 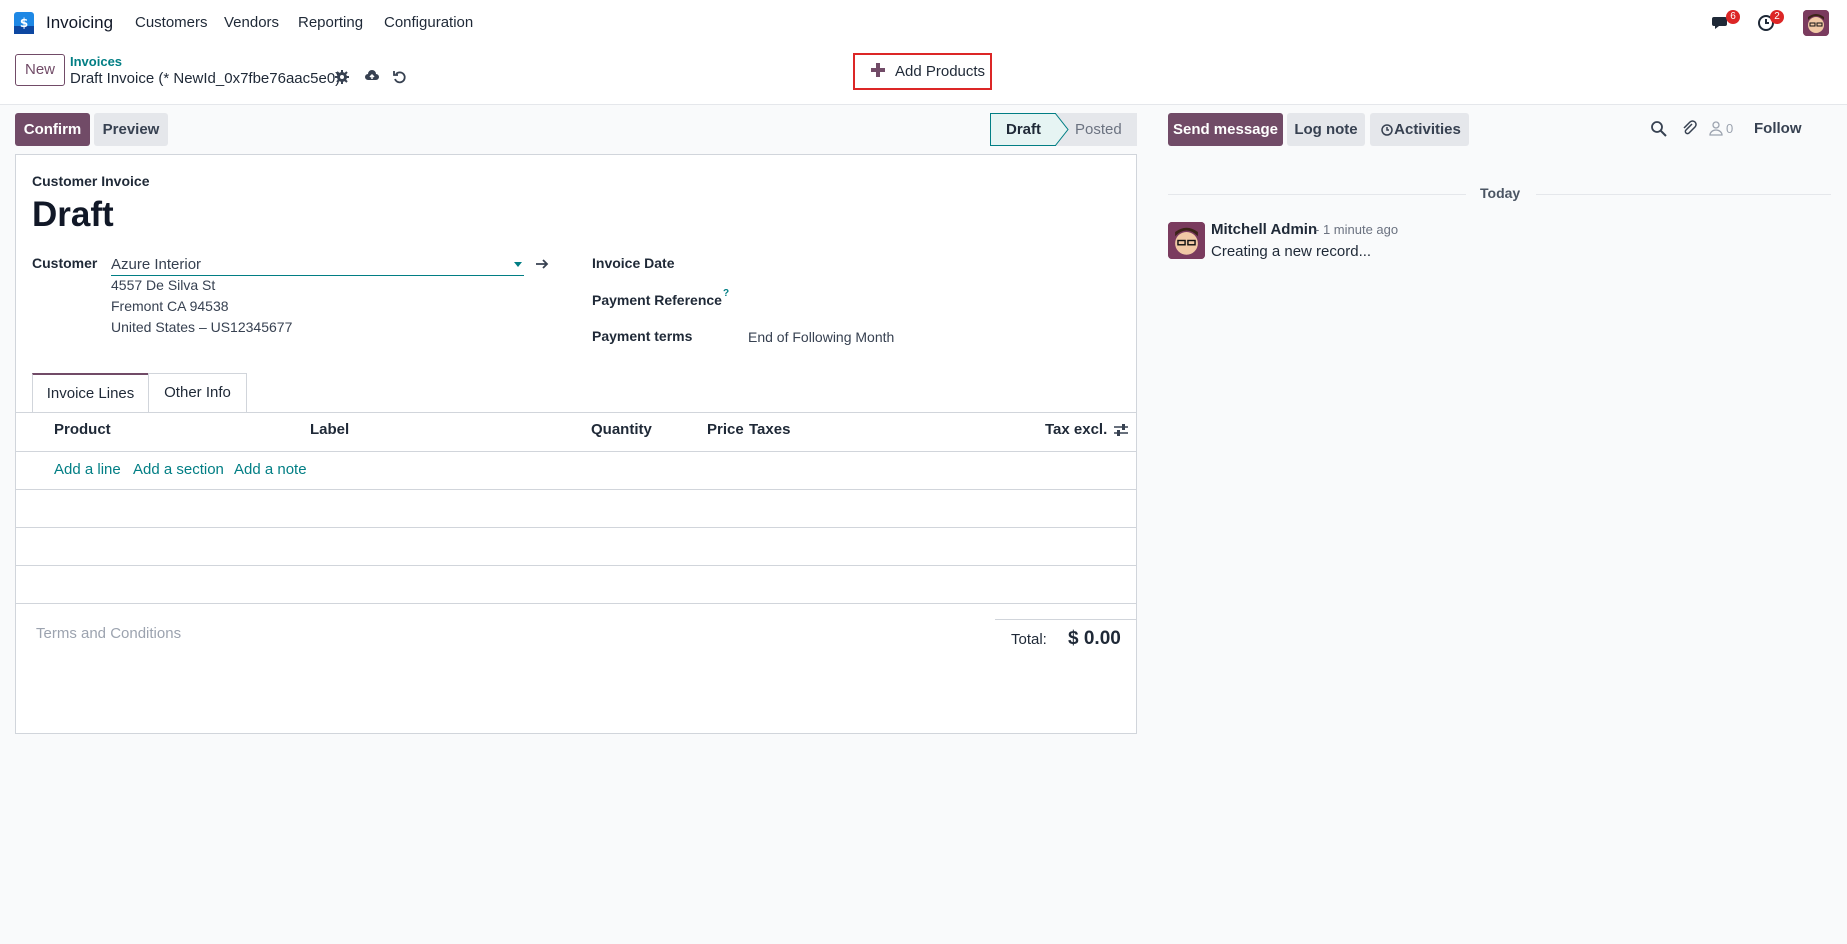 What do you see at coordinates (251, 22) in the screenshot?
I see `menu-vendors: Vendors` at bounding box center [251, 22].